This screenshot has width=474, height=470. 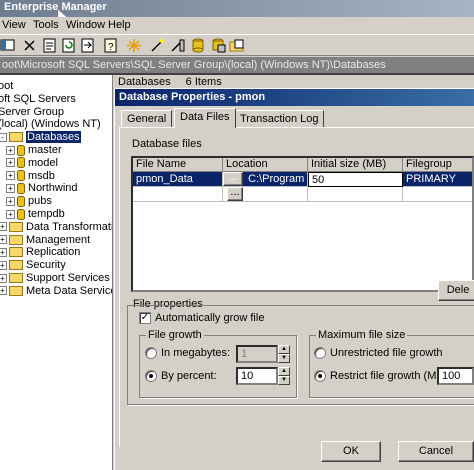 What do you see at coordinates (158, 45) in the screenshot?
I see `wizard-icon` at bounding box center [158, 45].